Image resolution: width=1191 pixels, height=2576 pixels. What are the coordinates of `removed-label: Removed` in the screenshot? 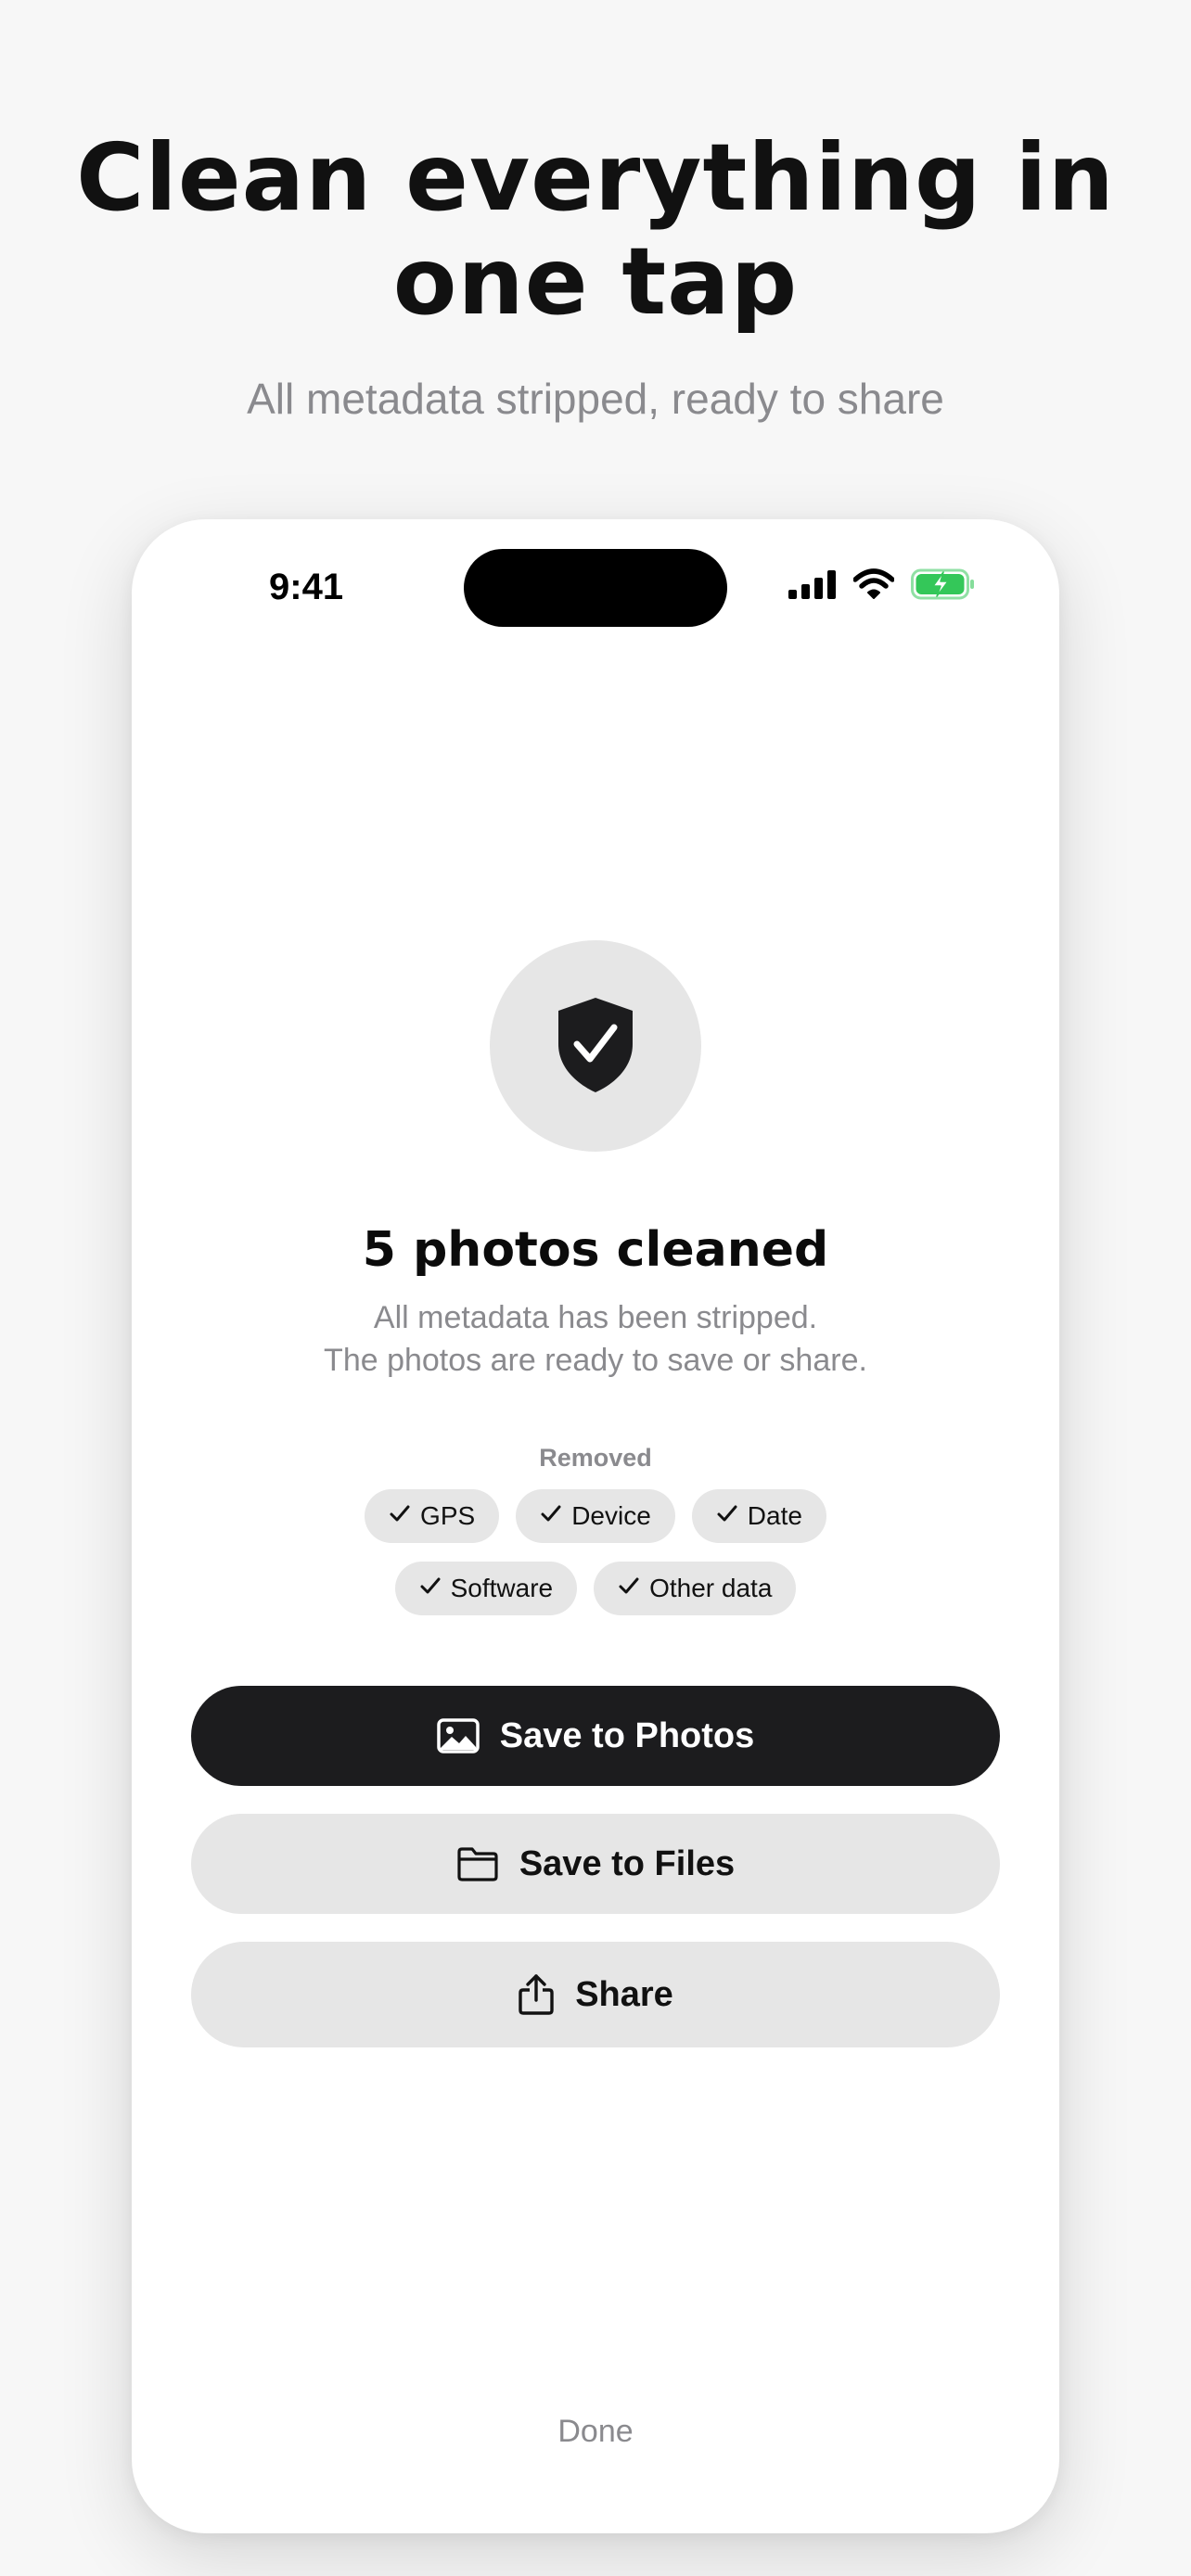 It's located at (595, 1458).